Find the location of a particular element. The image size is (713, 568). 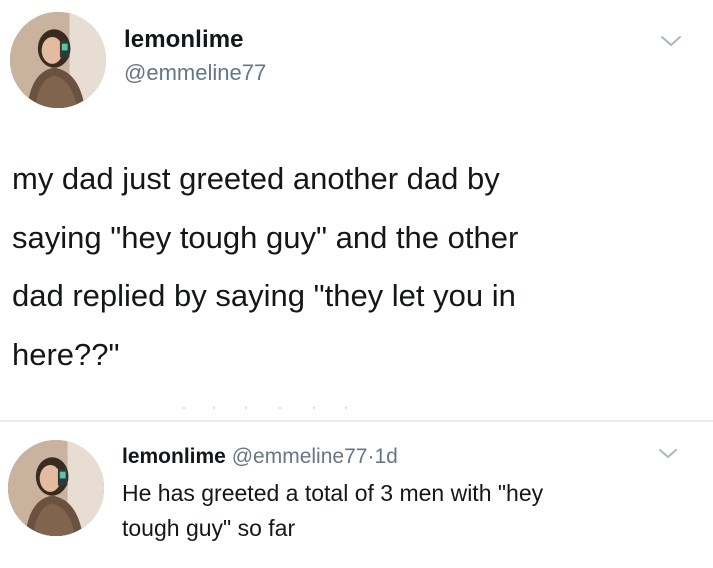

divider is located at coordinates (356, 421).